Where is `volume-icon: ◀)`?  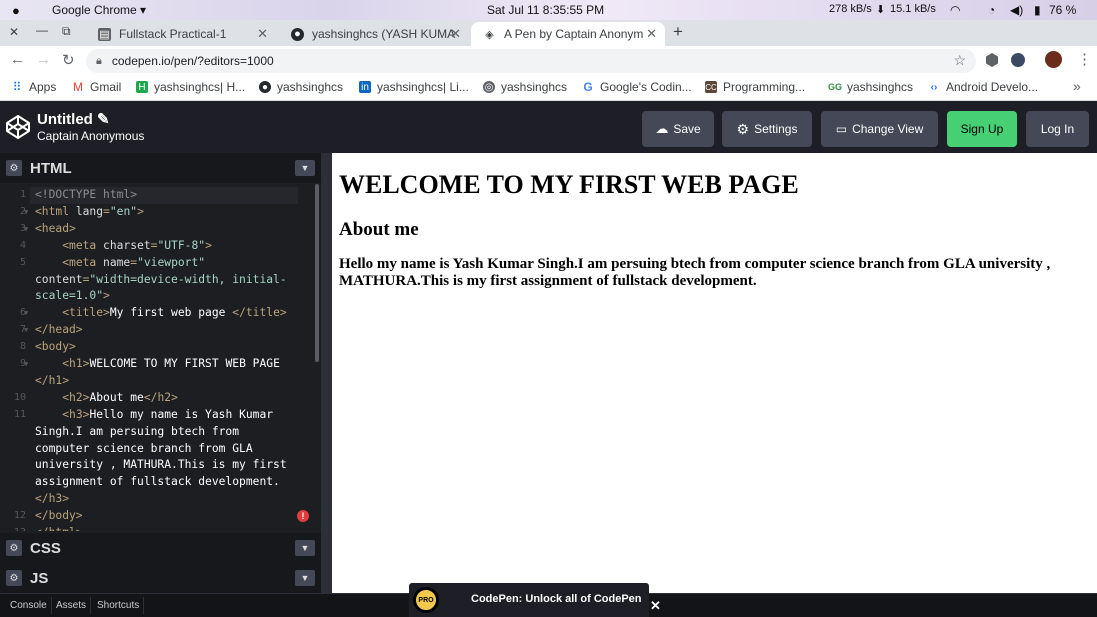 volume-icon: ◀) is located at coordinates (1016, 10).